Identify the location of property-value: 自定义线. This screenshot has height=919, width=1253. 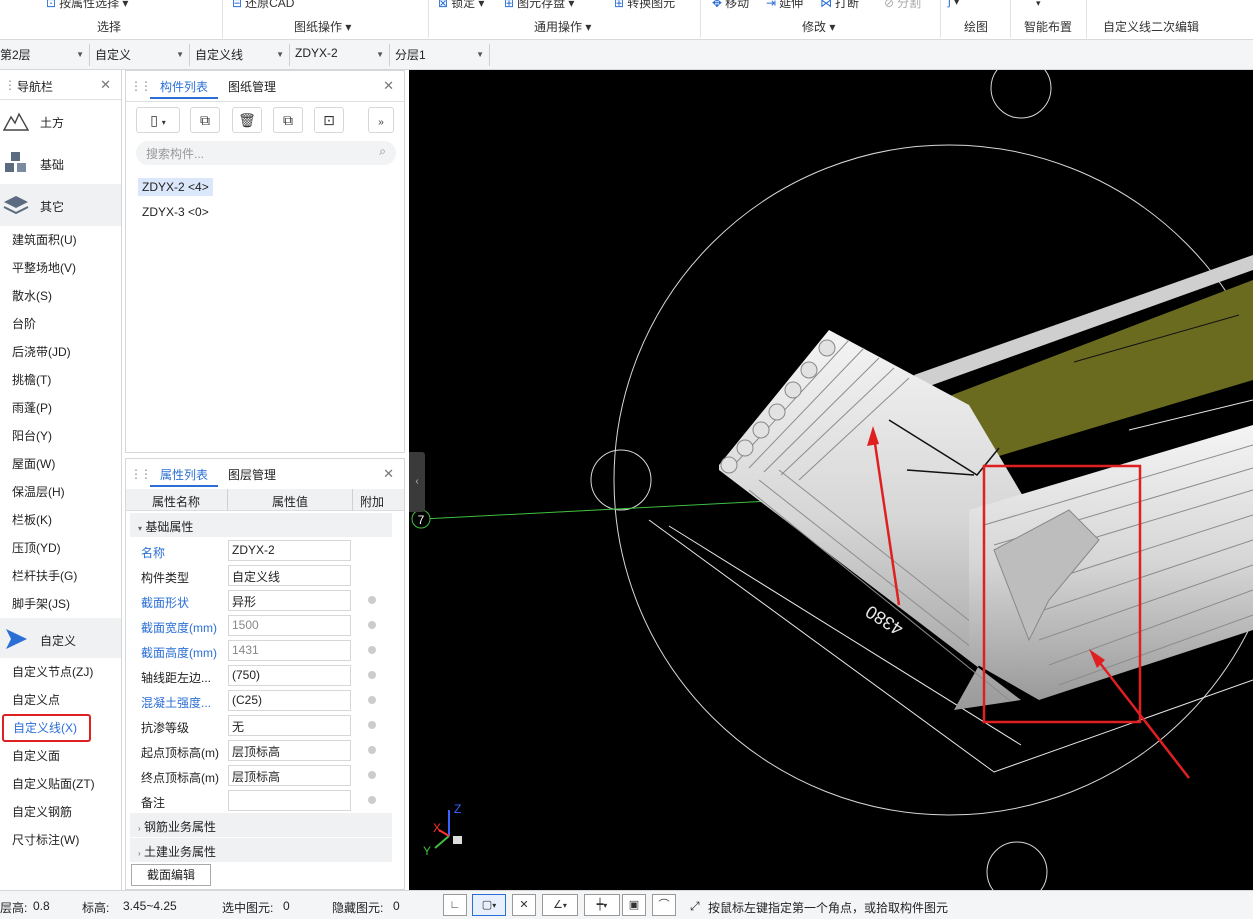
(289, 575).